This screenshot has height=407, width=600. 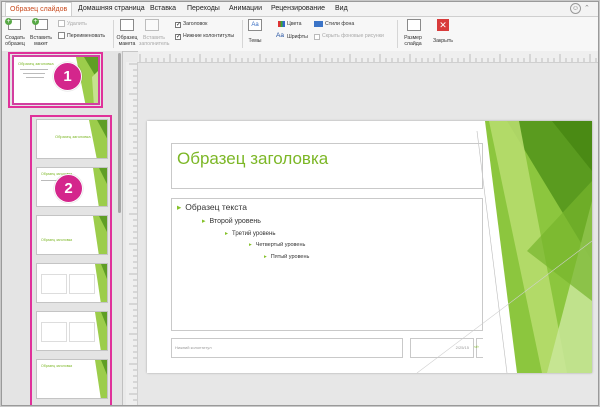 What do you see at coordinates (41, 44) in the screenshot?
I see `insert-layout-label-2: макет` at bounding box center [41, 44].